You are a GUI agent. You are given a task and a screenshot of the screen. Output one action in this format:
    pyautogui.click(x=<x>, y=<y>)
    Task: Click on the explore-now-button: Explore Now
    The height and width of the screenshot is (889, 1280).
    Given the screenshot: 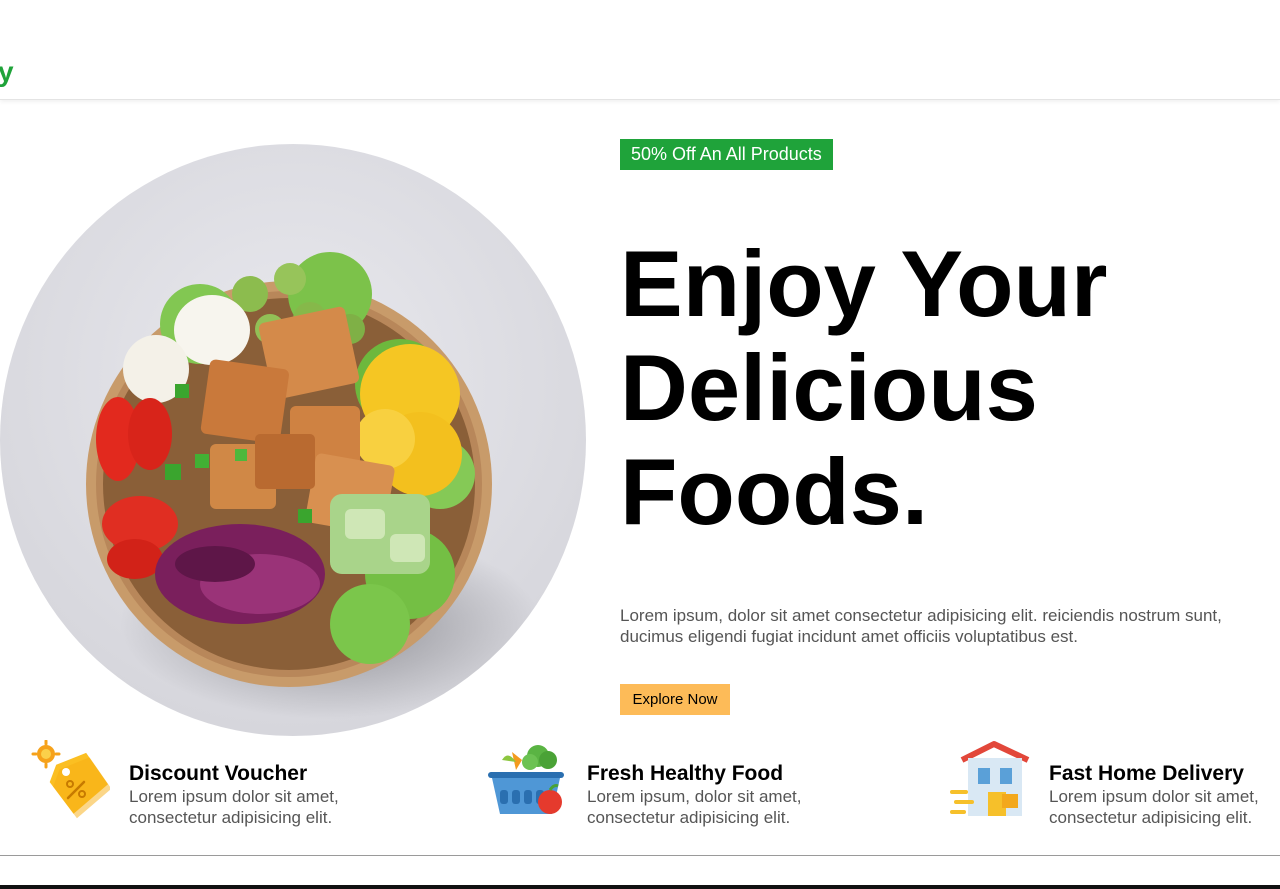 What is the action you would take?
    pyautogui.click(x=675, y=699)
    